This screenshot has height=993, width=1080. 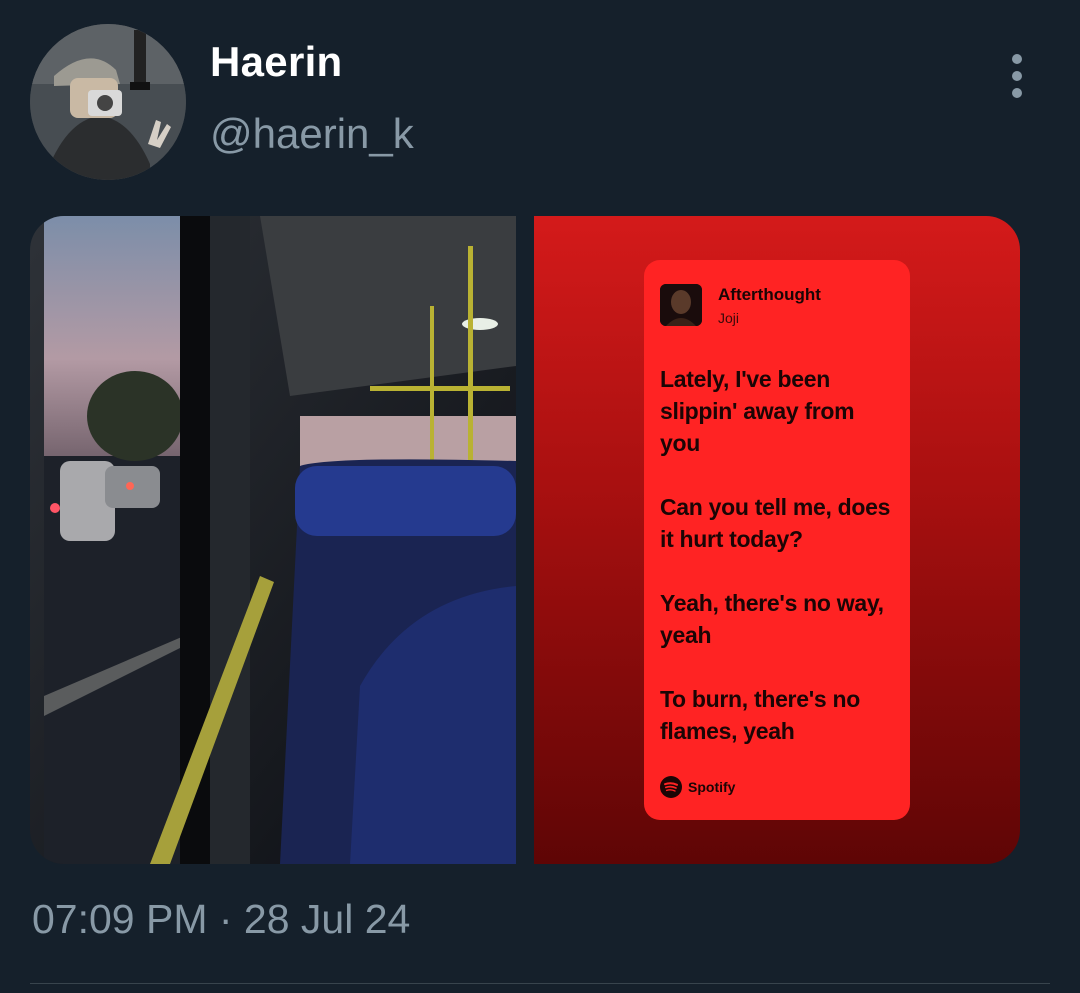 I want to click on lyric-line: Lately, I've been slippin' away from you, so click(x=757, y=411).